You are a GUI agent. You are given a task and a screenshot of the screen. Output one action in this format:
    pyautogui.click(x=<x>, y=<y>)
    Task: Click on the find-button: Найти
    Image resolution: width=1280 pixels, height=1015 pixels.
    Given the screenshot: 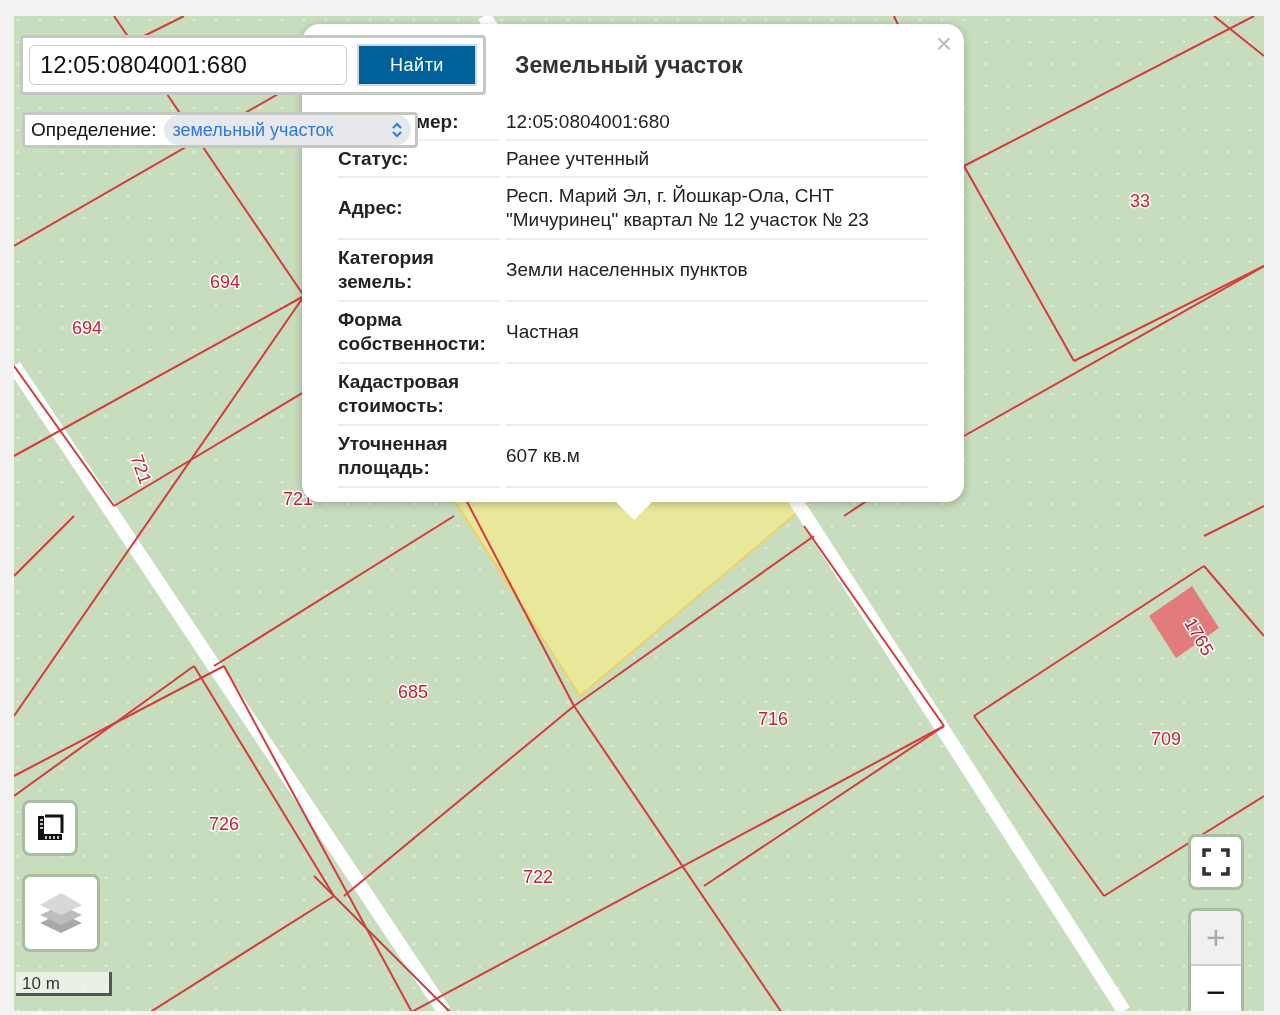 What is the action you would take?
    pyautogui.click(x=417, y=65)
    